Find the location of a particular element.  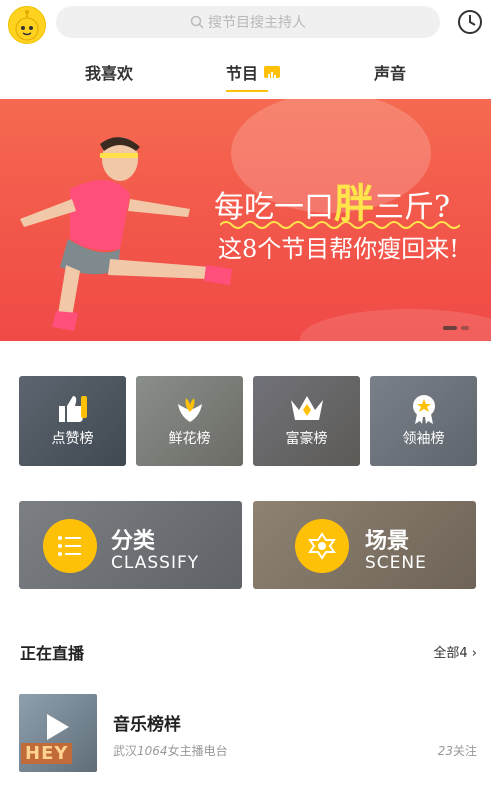

top-bar: 搜节目搜主持人 is located at coordinates (245, 24).